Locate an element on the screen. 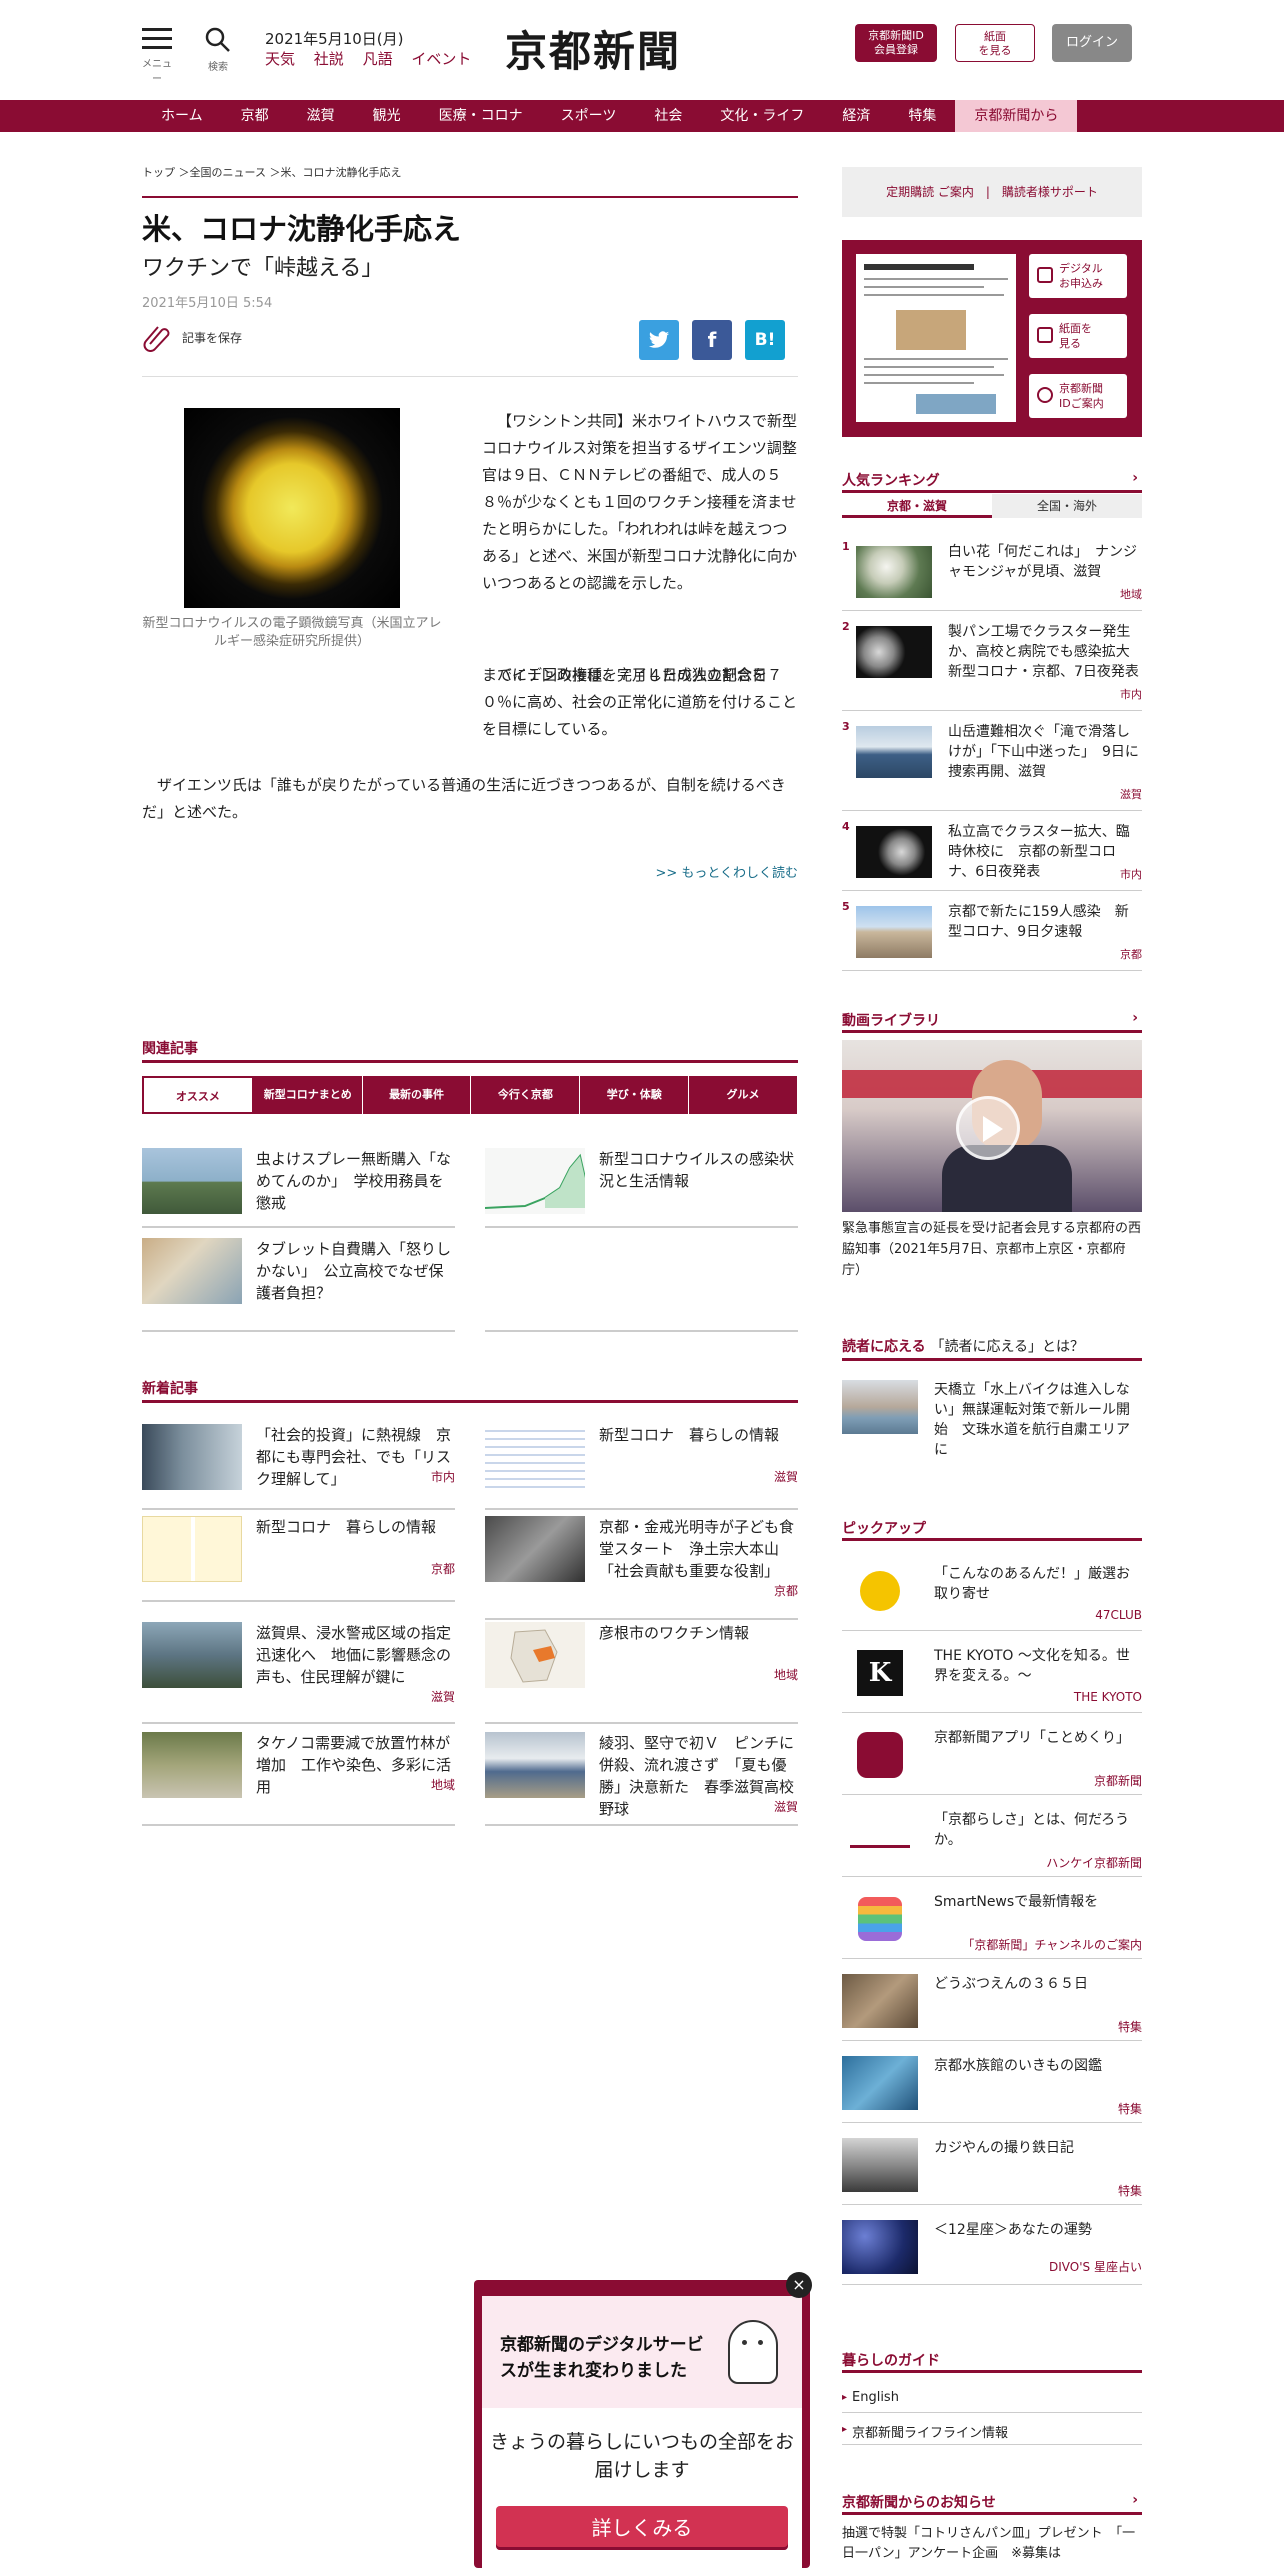 This screenshot has height=2568, width=1284. breadcrumb: トップ ＞全国のニュース ＞米、コロナ沈静化手応え is located at coordinates (271, 172).